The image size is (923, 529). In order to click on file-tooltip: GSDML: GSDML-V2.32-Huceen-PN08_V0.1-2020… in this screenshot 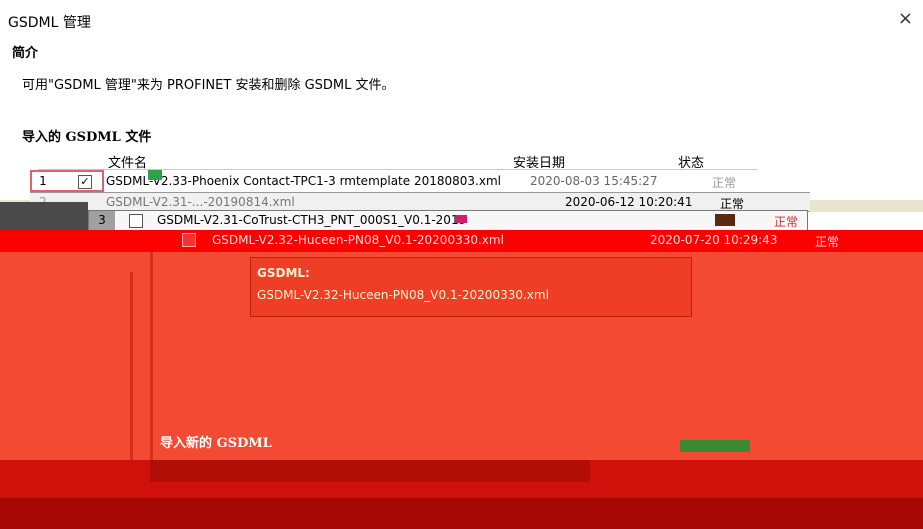, I will do `click(471, 287)`.